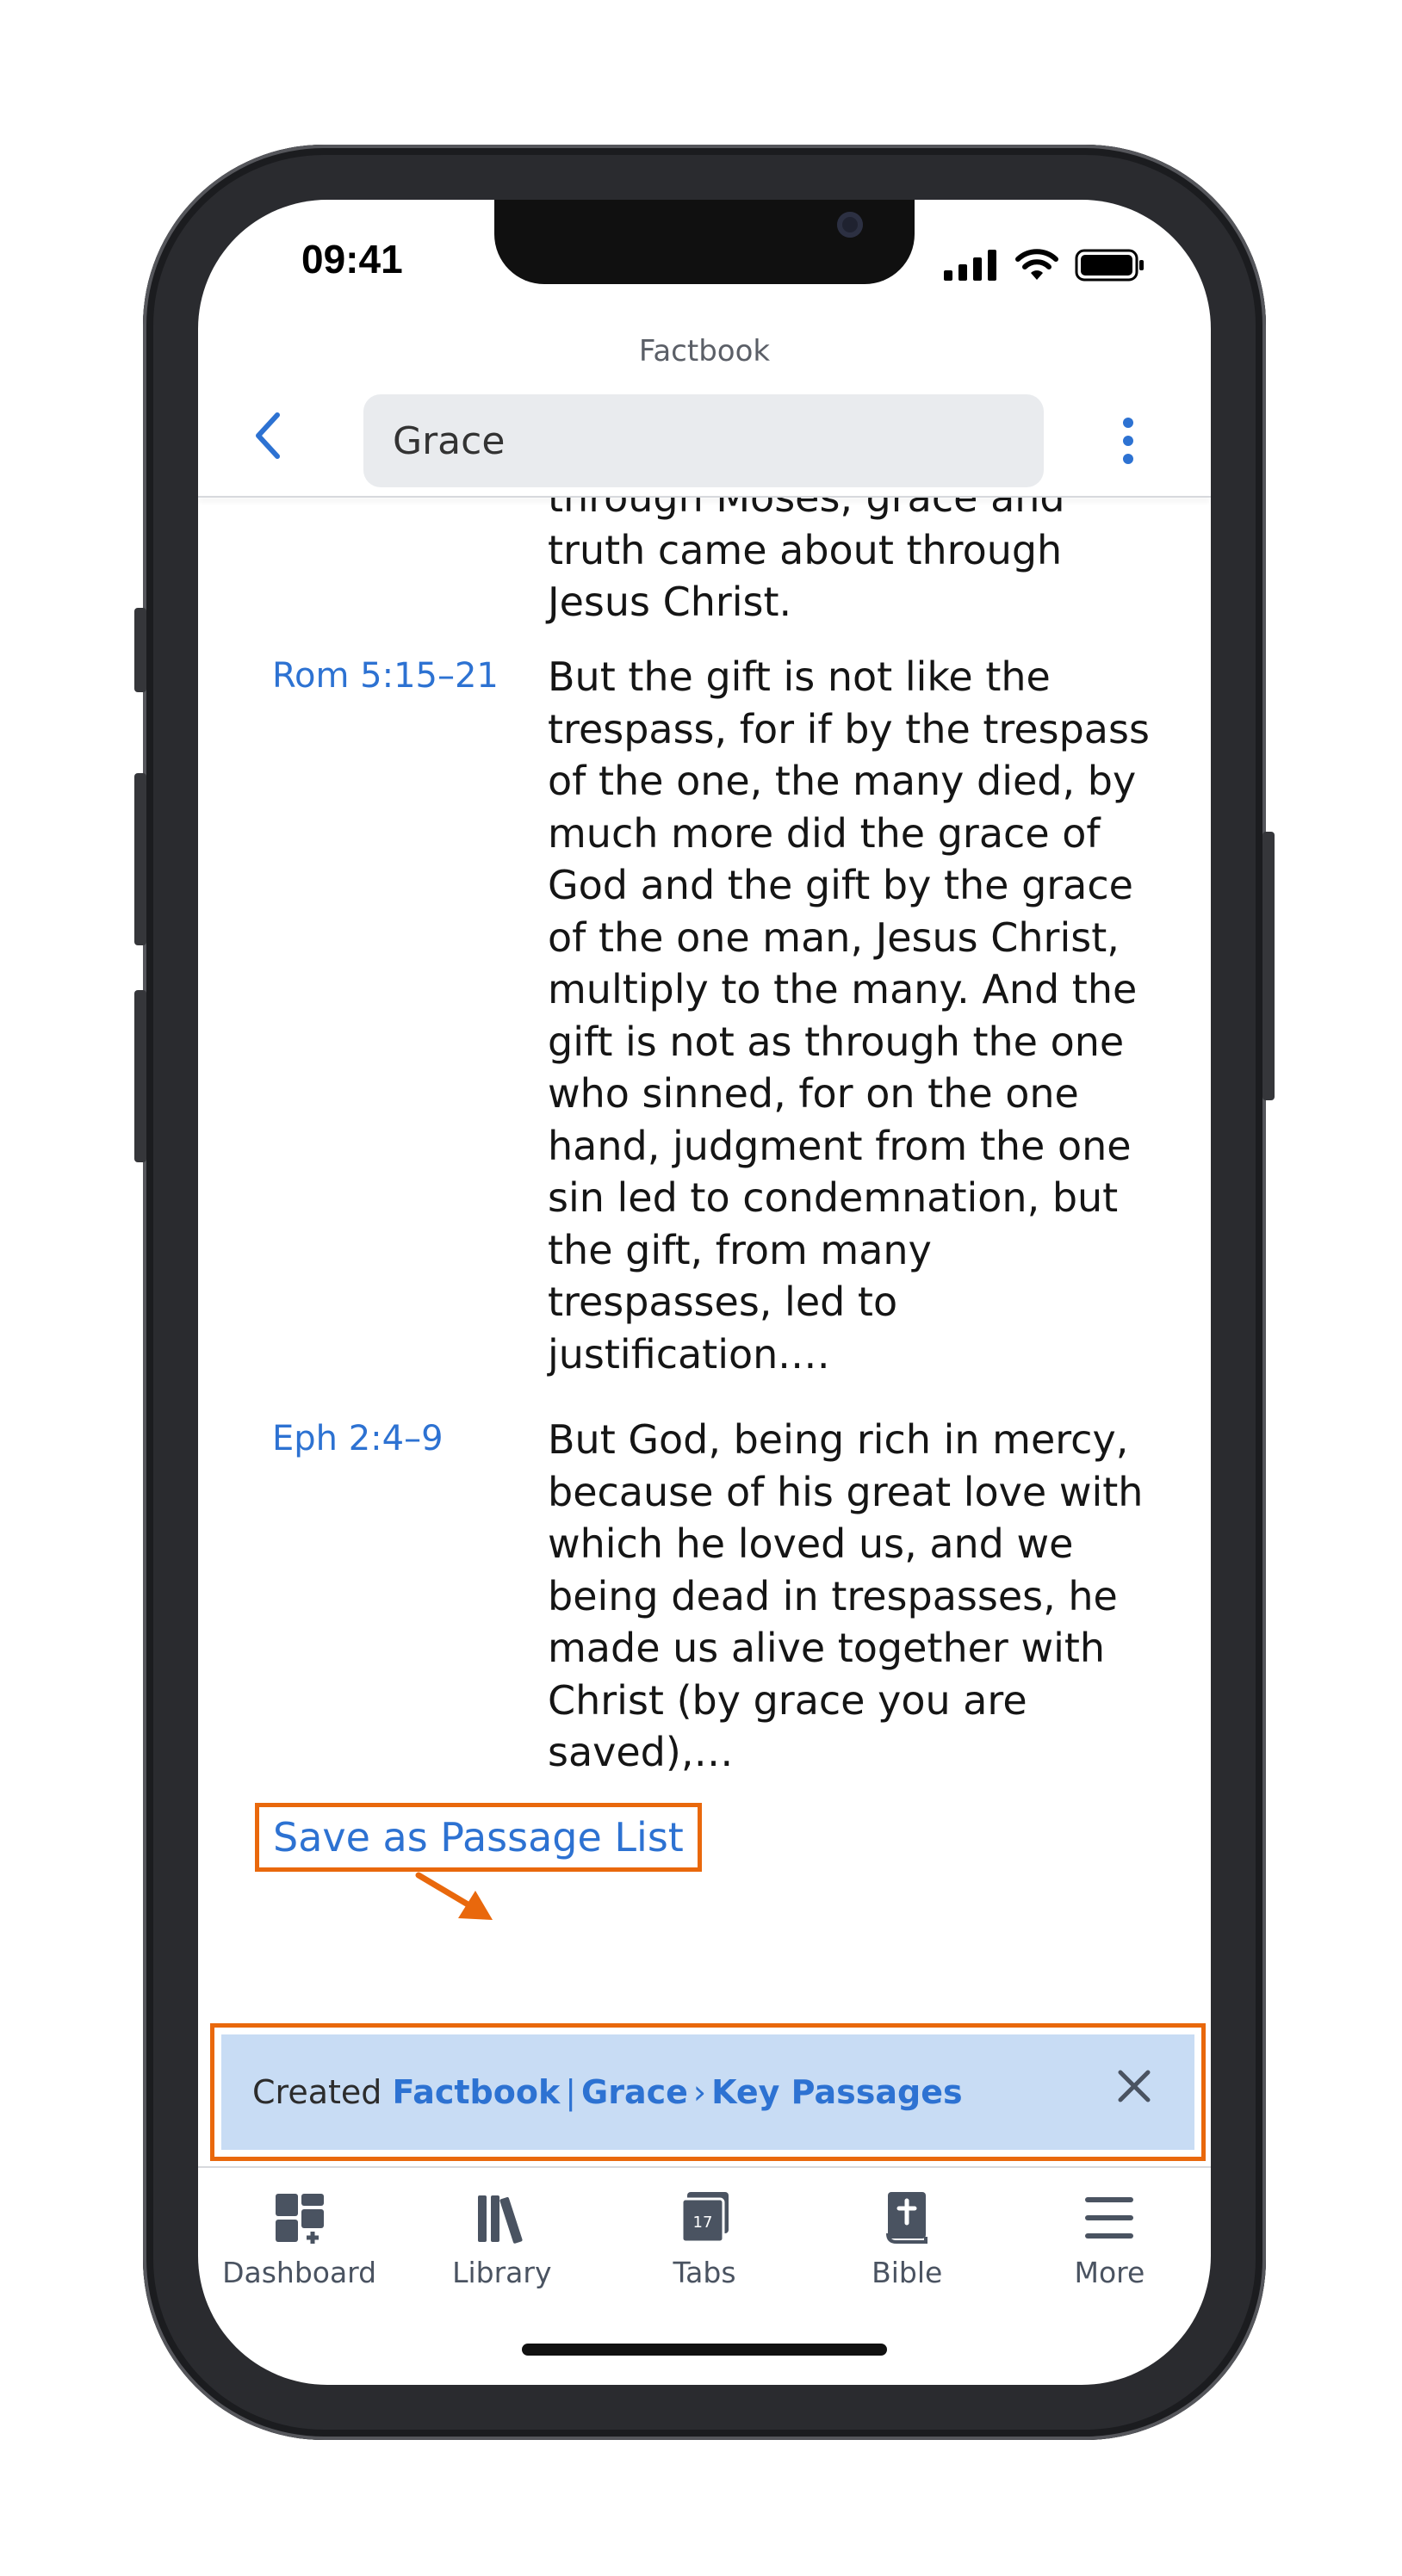  Describe the element at coordinates (1109, 265) in the screenshot. I see `battery-icon` at that location.